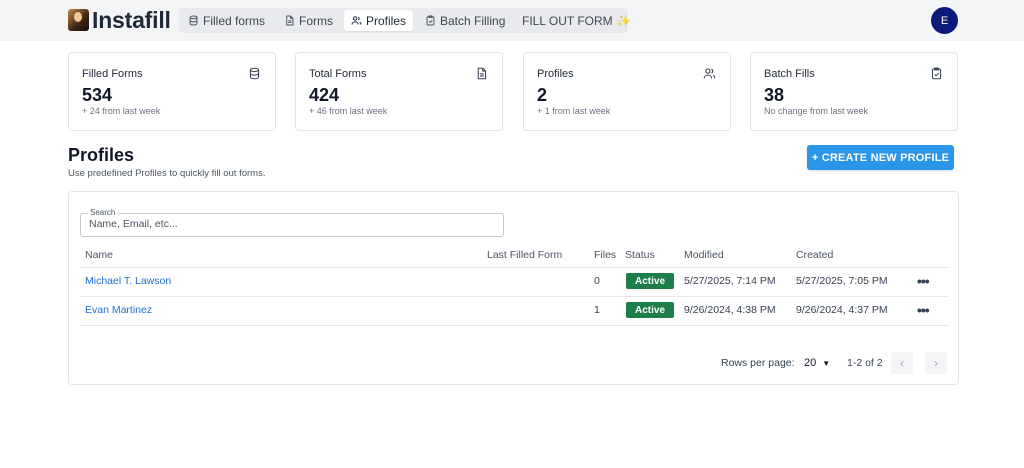 This screenshot has width=1024, height=468. Describe the element at coordinates (730, 310) in the screenshot. I see `modified-date: 9/26/2024, 4:38 PM` at that location.